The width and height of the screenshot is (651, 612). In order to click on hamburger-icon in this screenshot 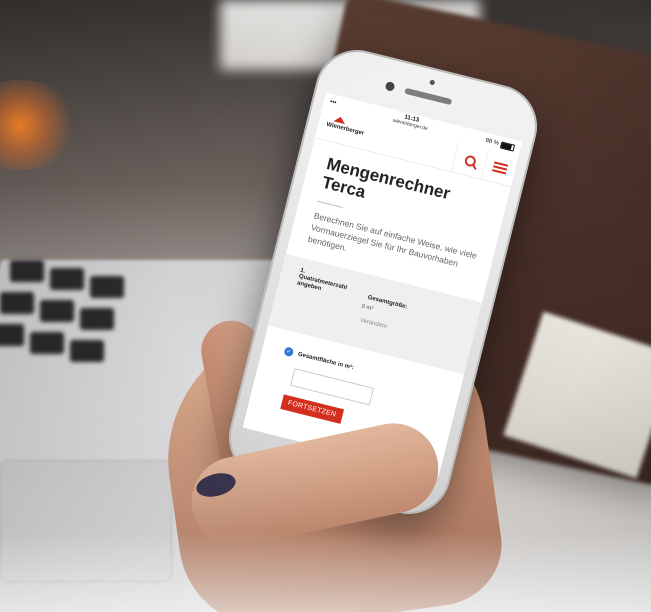, I will do `click(500, 167)`.